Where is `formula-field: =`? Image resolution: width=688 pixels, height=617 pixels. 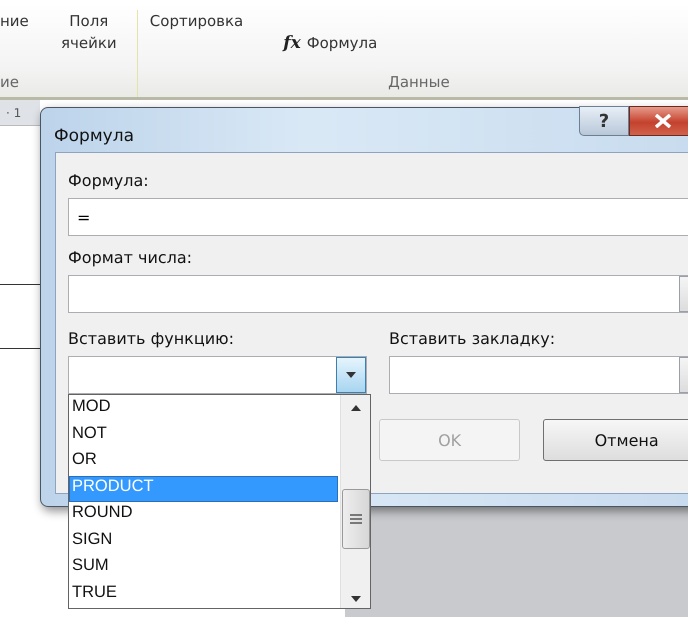
formula-field: = is located at coordinates (378, 217).